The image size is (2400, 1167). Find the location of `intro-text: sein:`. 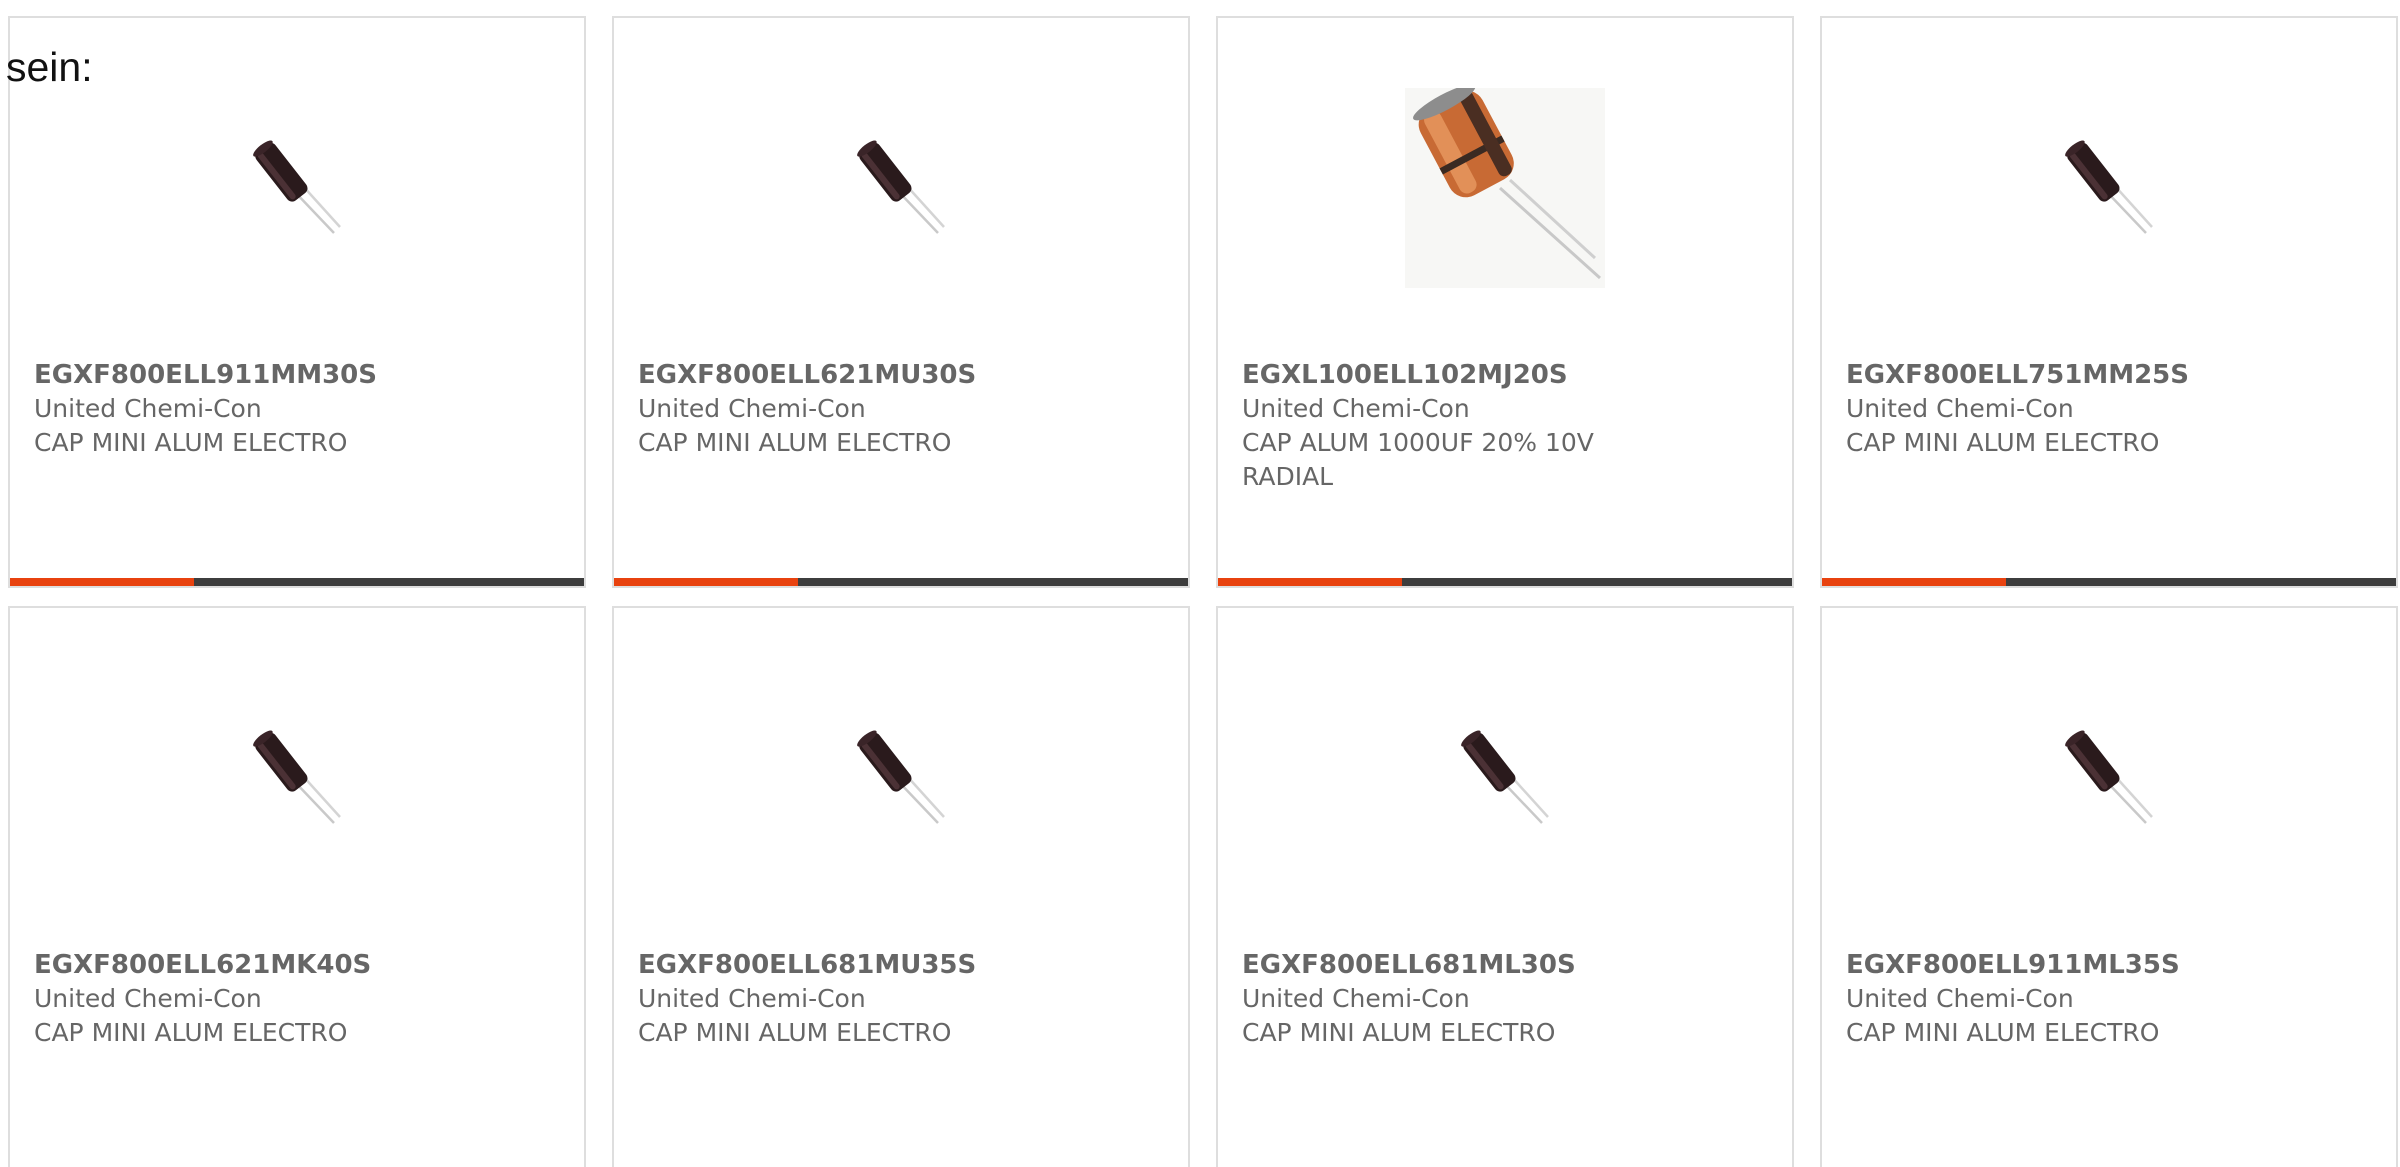

intro-text: sein: is located at coordinates (49, 67).